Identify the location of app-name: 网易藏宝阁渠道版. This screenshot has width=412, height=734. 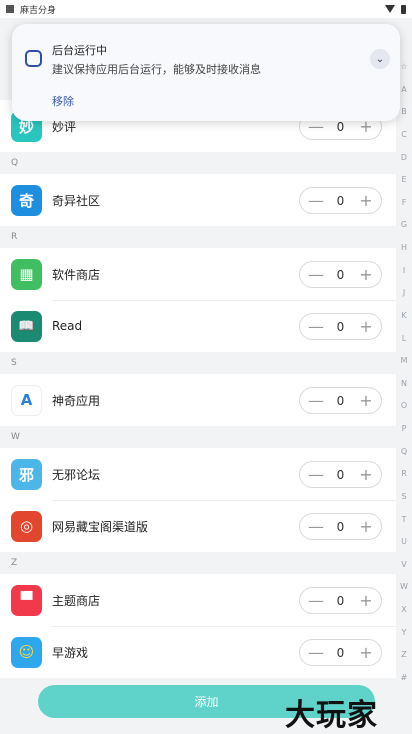
(100, 526).